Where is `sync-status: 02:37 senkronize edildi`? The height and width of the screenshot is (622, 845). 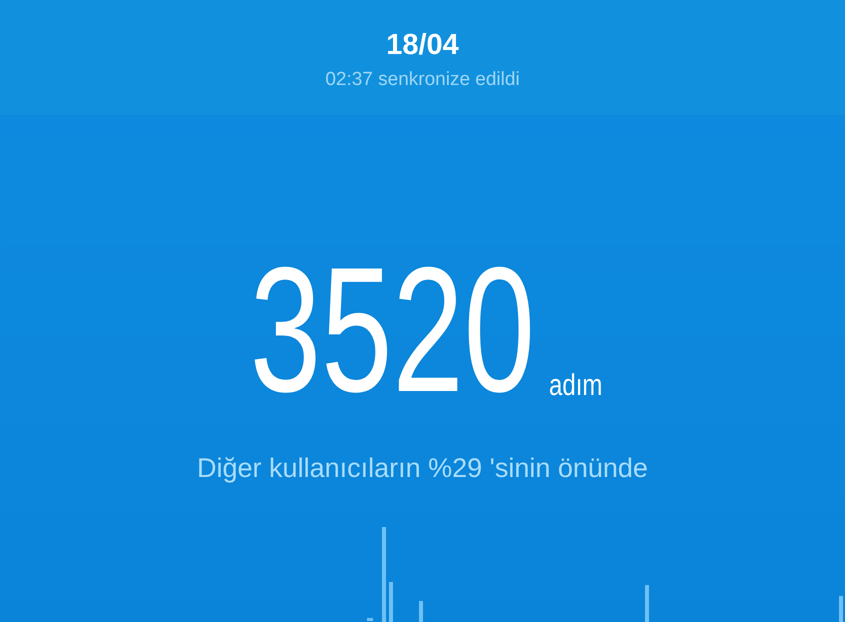 sync-status: 02:37 senkronize edildi is located at coordinates (422, 80).